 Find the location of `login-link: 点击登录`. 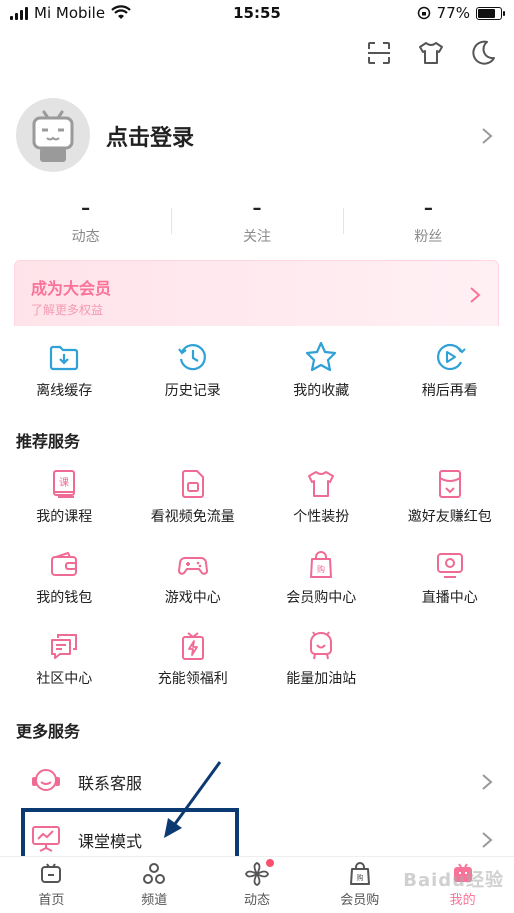

login-link: 点击登录 is located at coordinates (150, 136).